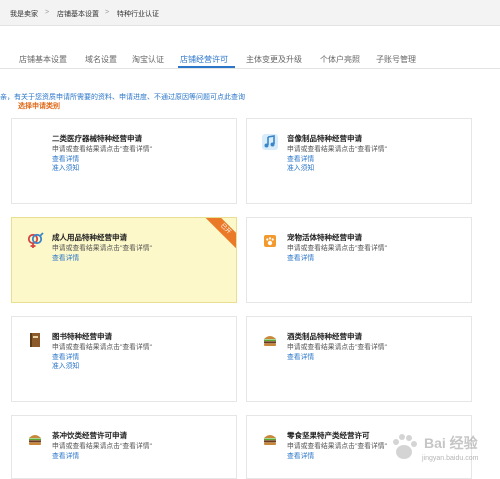 The width and height of the screenshot is (500, 479). I want to click on card-medical-device: 二类医疗器械特种经营申请 申请或查看结果请点击"查看详情" 查看详情 准入须知, so click(124, 161).